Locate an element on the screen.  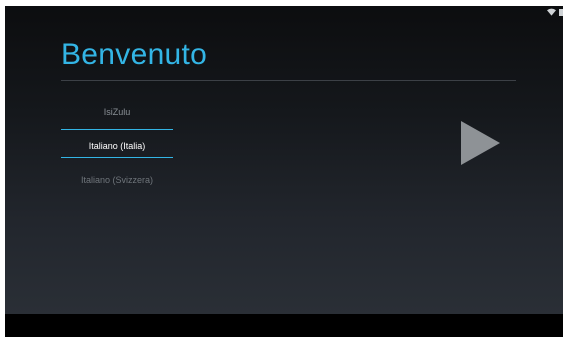
play-arrow-icon is located at coordinates (480, 143).